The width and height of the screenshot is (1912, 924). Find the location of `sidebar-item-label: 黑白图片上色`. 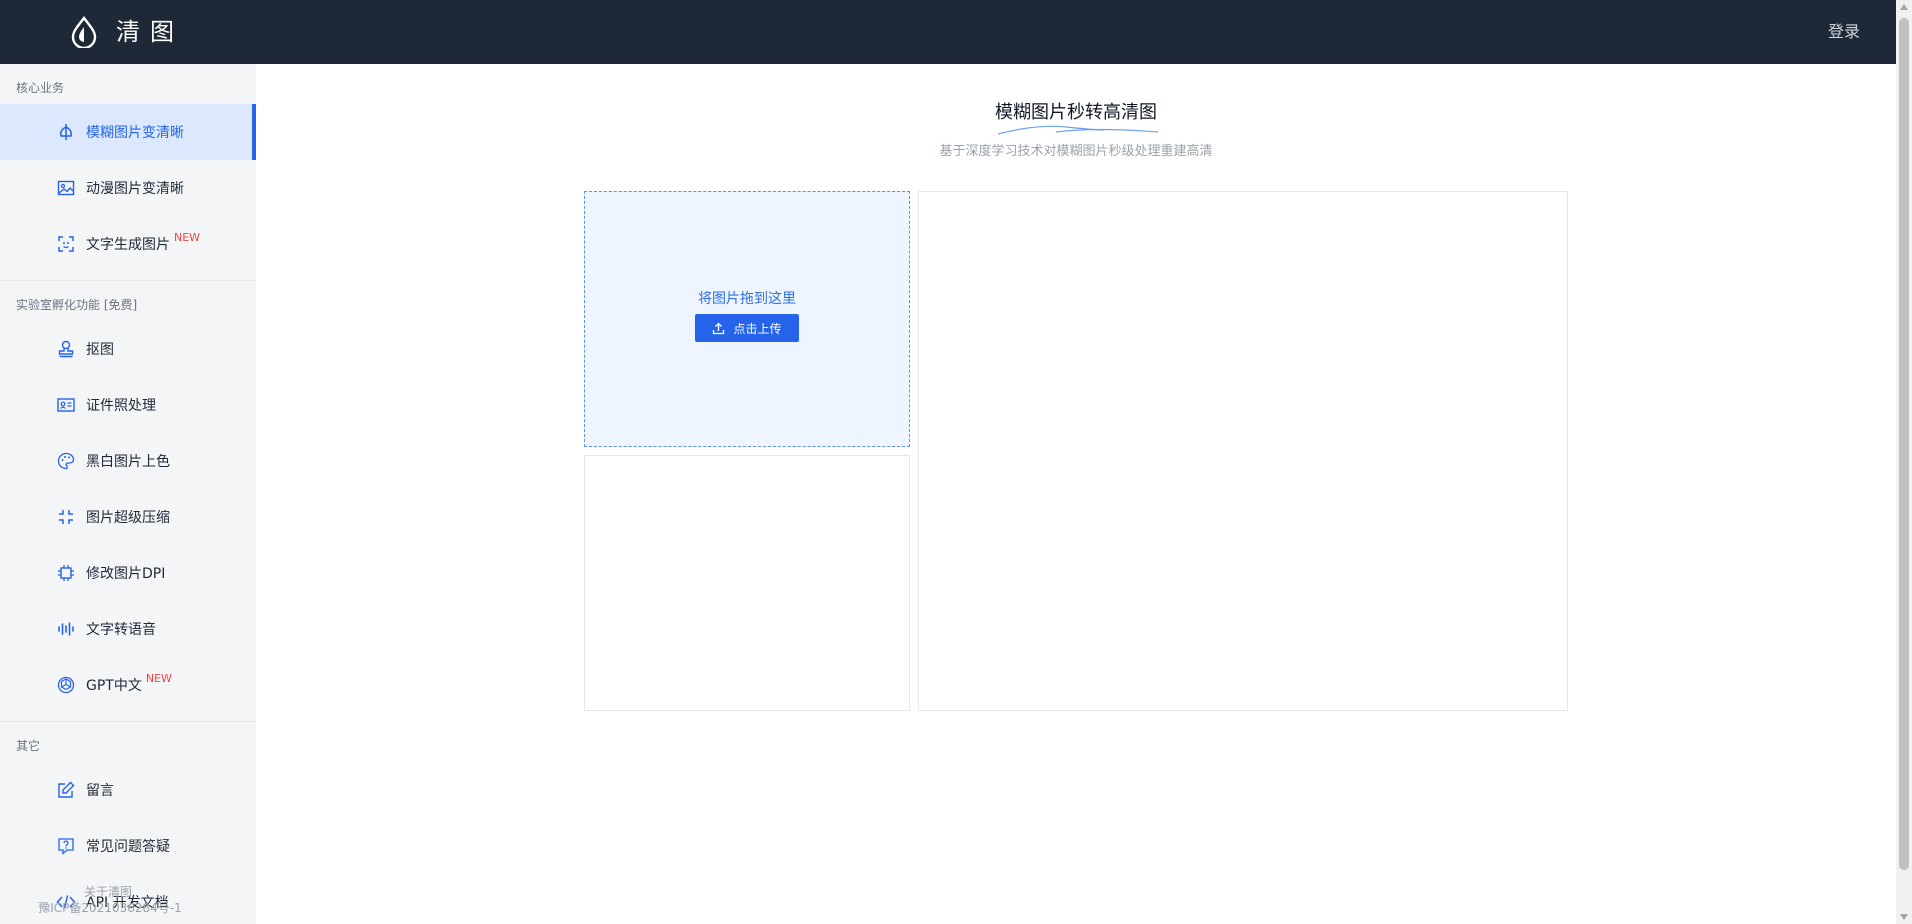

sidebar-item-label: 黑白图片上色 is located at coordinates (128, 462).